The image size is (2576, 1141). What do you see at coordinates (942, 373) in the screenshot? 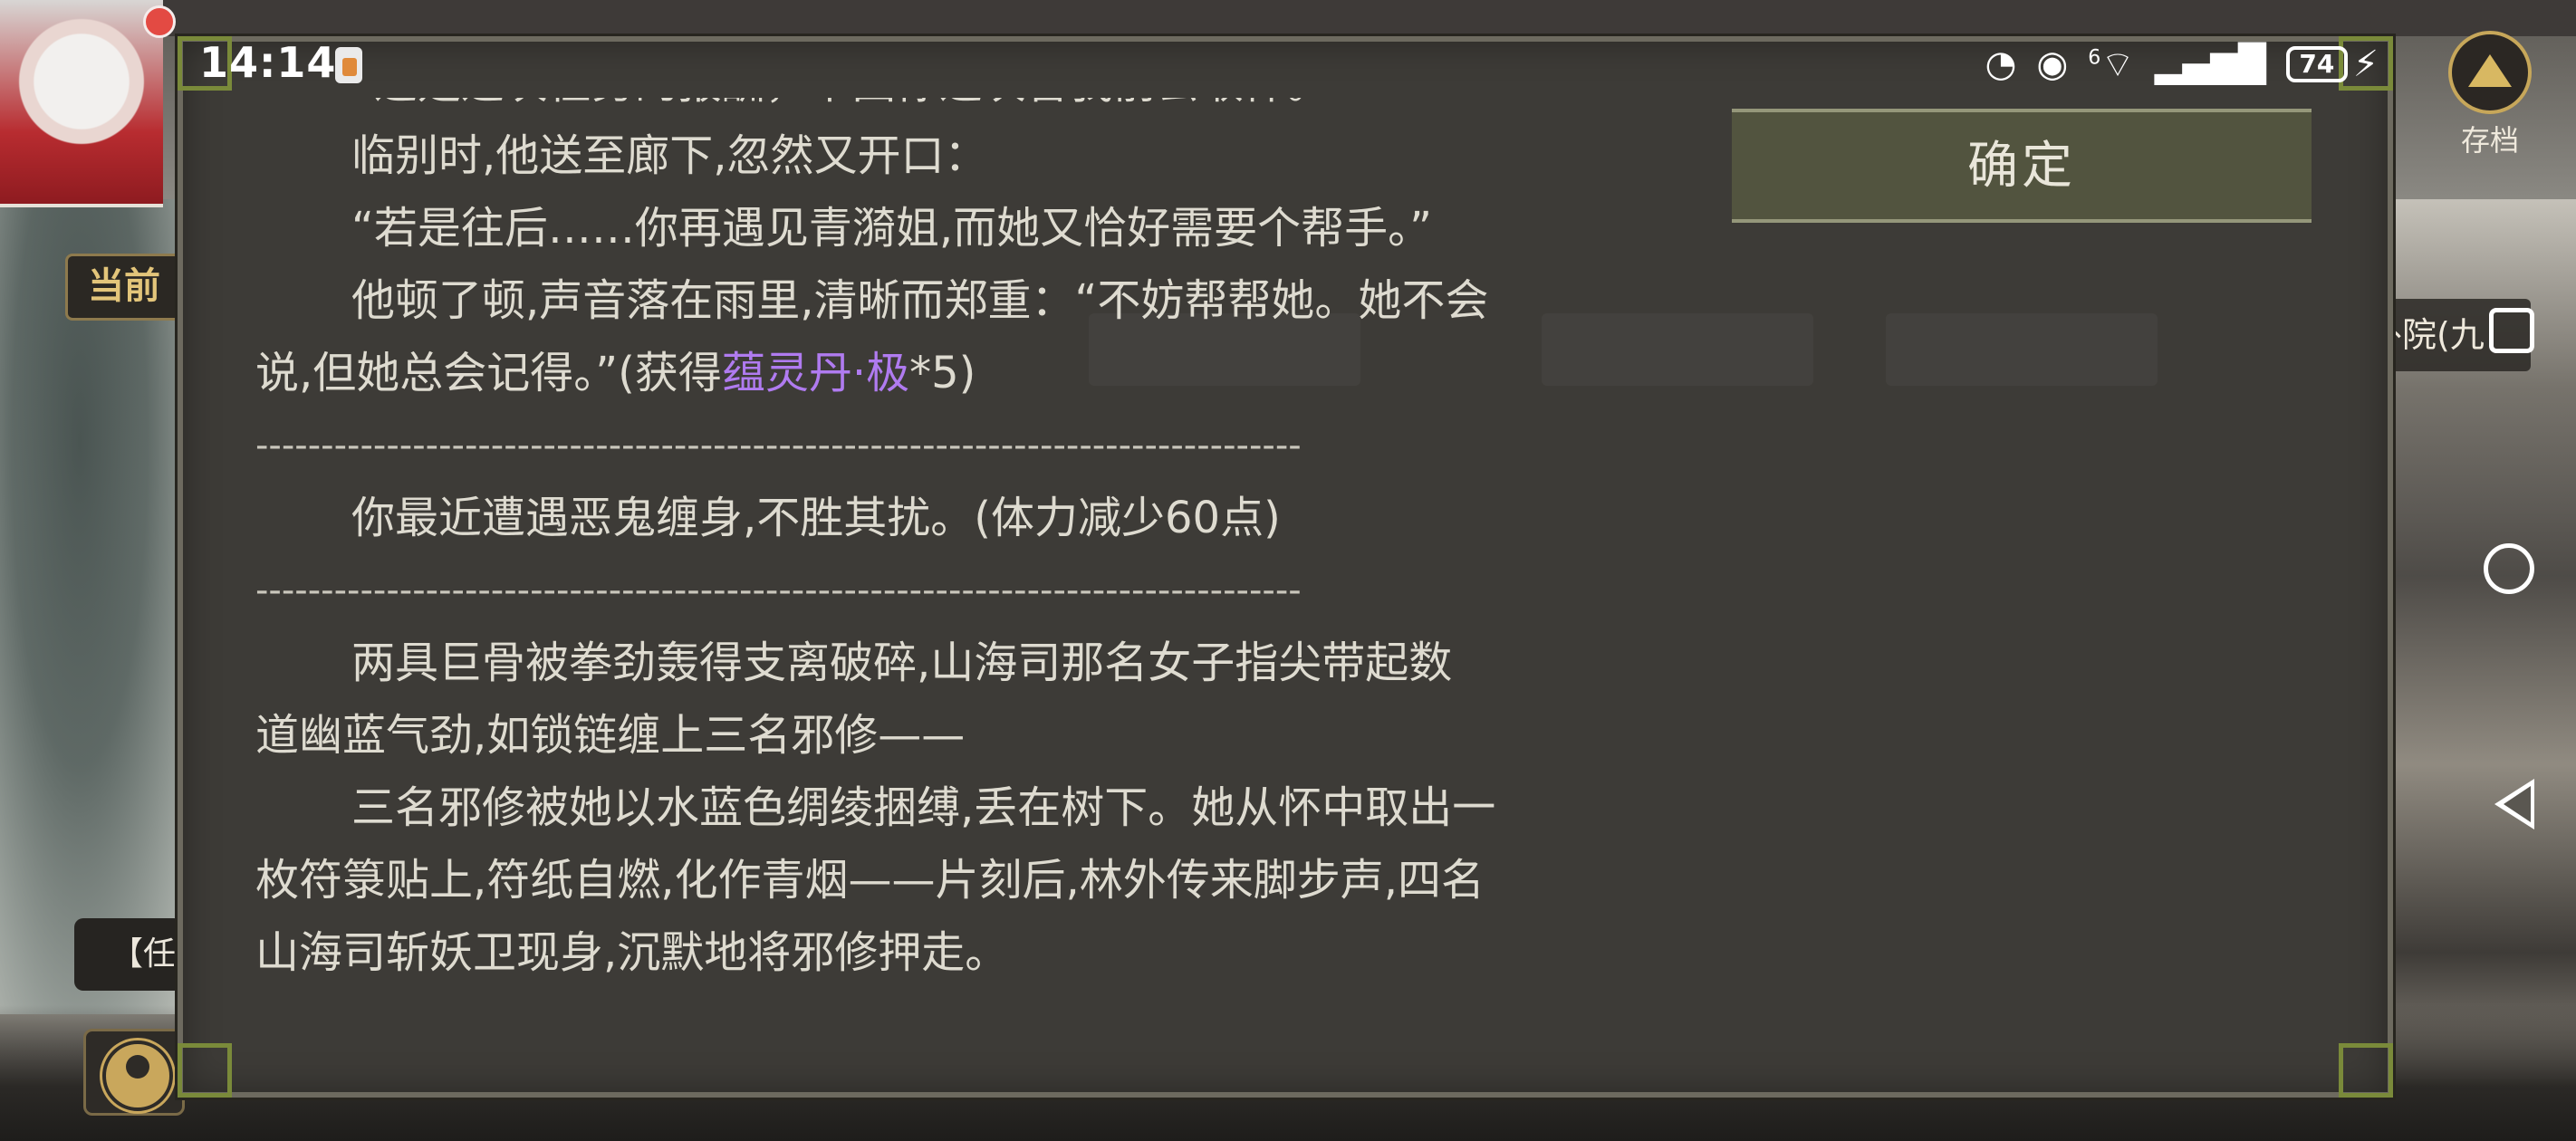
I see `reward-item-count: *5)` at bounding box center [942, 373].